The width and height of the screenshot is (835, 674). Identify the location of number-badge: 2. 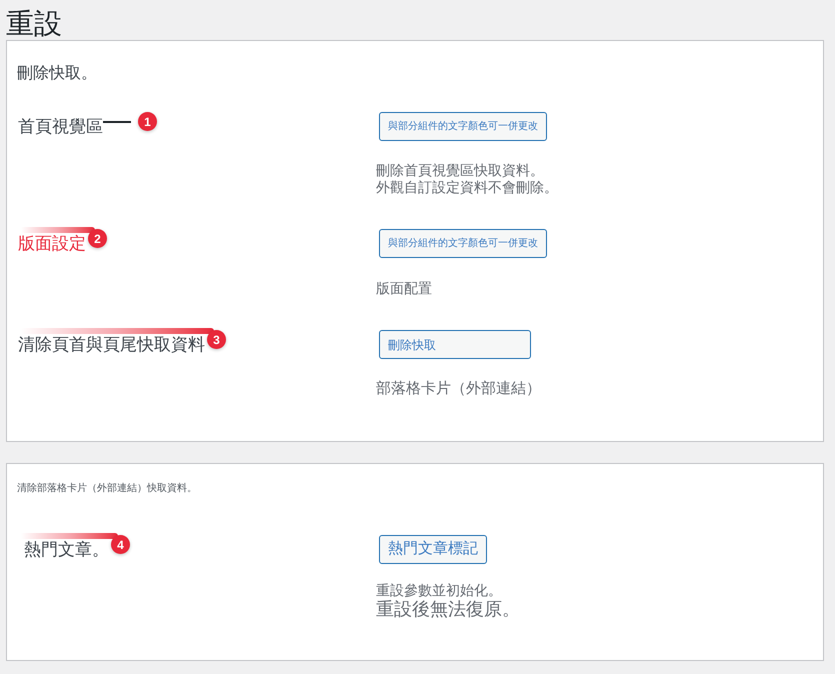
(97, 238).